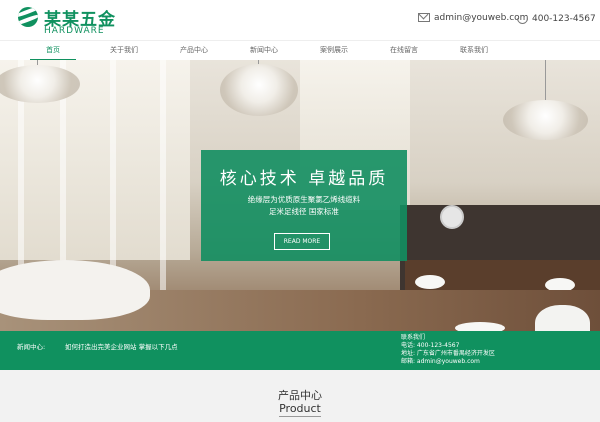 The height and width of the screenshot is (422, 600). What do you see at coordinates (75, 290) in the screenshot?
I see `bathtub` at bounding box center [75, 290].